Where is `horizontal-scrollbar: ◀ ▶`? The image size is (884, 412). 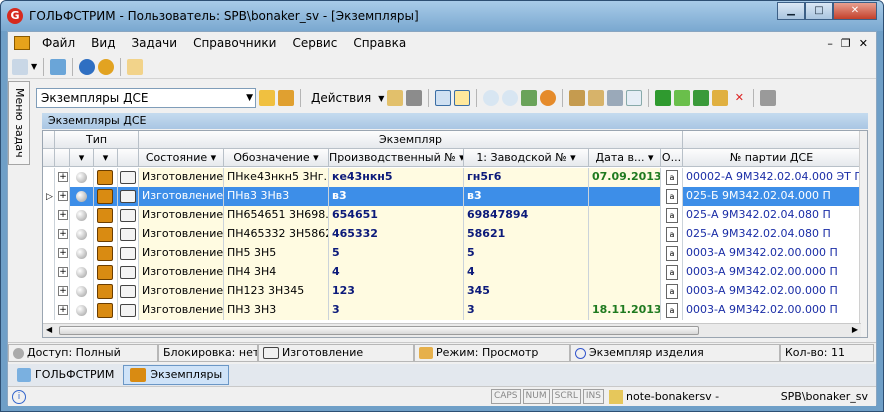 horizontal-scrollbar: ◀ ▶ is located at coordinates (452, 330).